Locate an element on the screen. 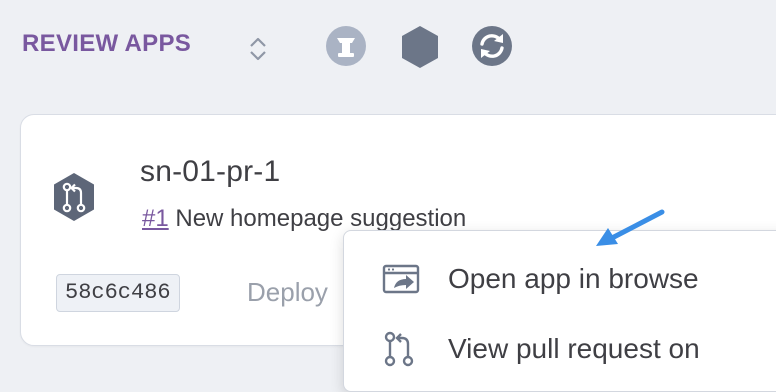 The image size is (776, 392). sort-icon is located at coordinates (258, 49).